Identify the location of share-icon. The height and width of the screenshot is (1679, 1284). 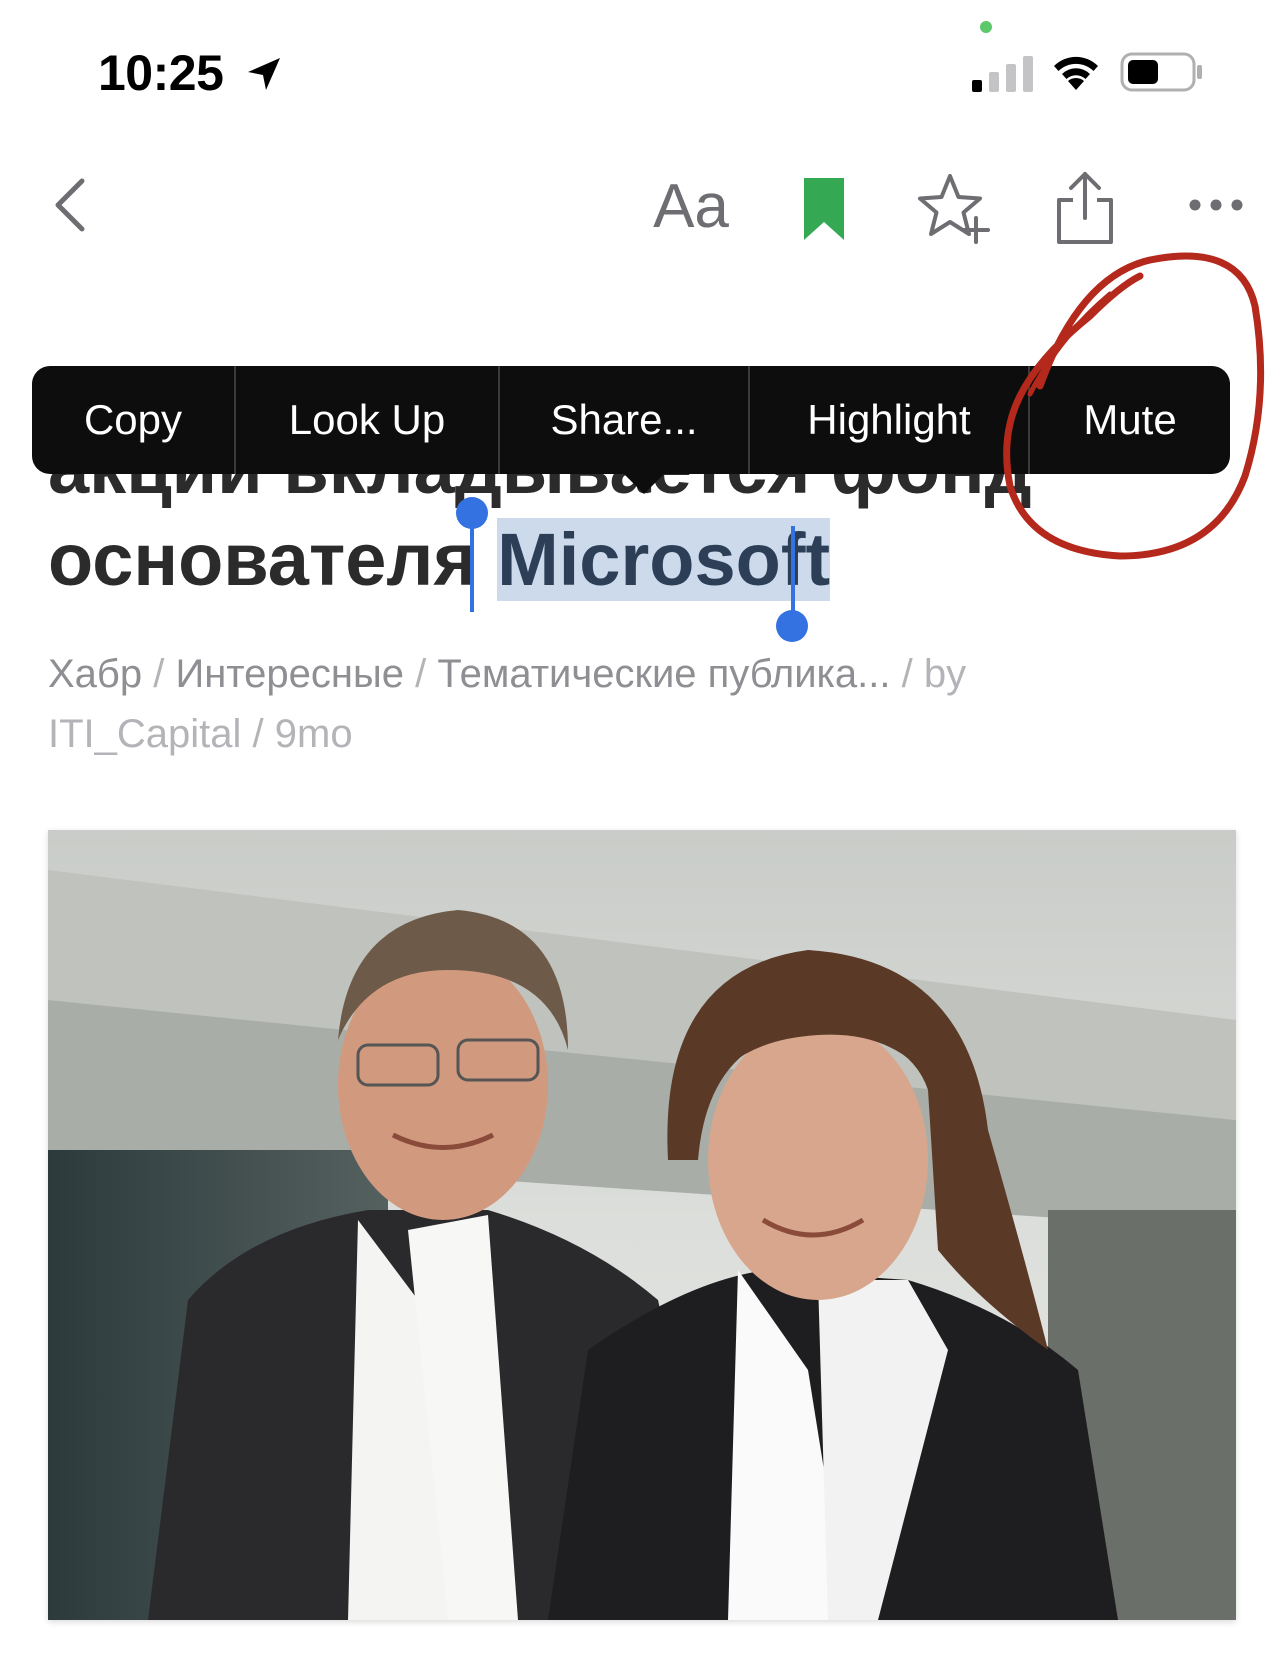
(1085, 208).